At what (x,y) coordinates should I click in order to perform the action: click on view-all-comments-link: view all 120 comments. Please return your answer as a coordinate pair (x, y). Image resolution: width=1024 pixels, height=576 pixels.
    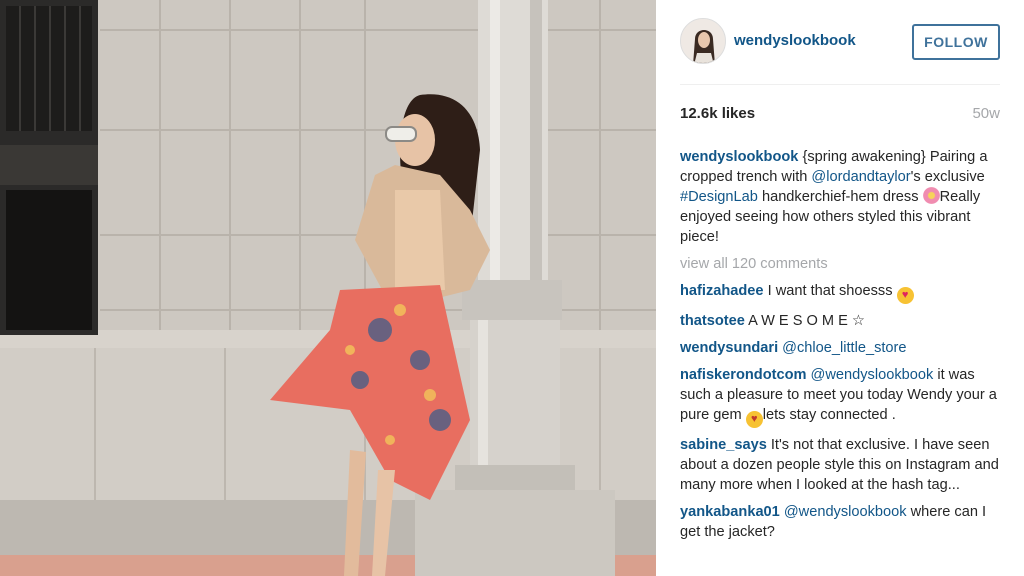
    Looking at the image, I should click on (842, 264).